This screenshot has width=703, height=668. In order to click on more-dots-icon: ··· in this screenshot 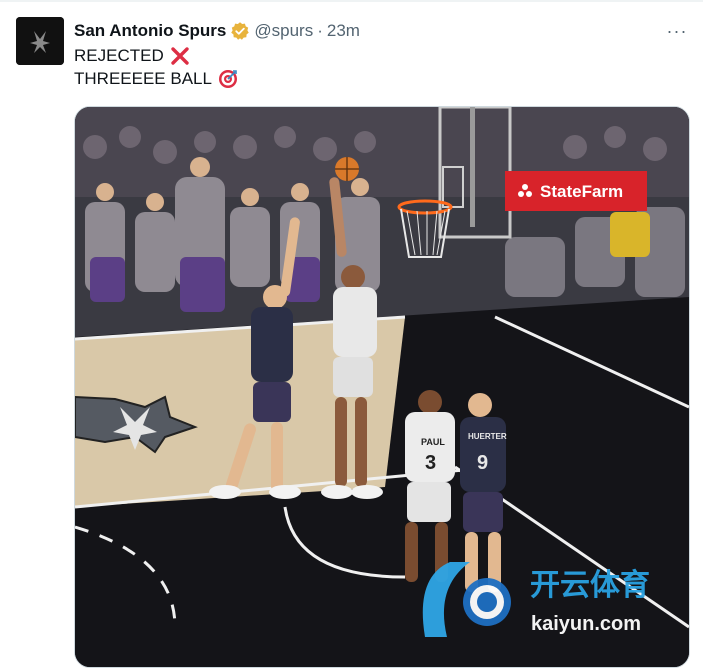, I will do `click(677, 30)`.